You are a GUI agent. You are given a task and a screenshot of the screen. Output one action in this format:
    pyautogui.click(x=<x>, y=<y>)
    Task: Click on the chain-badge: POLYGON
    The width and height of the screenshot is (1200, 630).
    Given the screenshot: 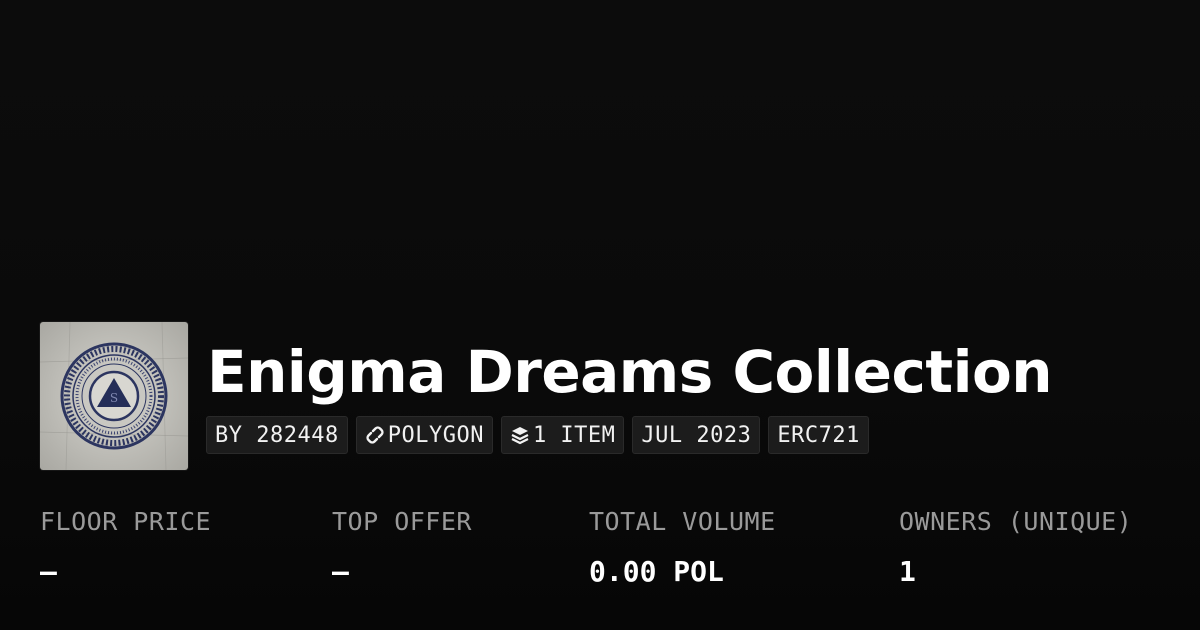 What is the action you would take?
    pyautogui.click(x=424, y=435)
    